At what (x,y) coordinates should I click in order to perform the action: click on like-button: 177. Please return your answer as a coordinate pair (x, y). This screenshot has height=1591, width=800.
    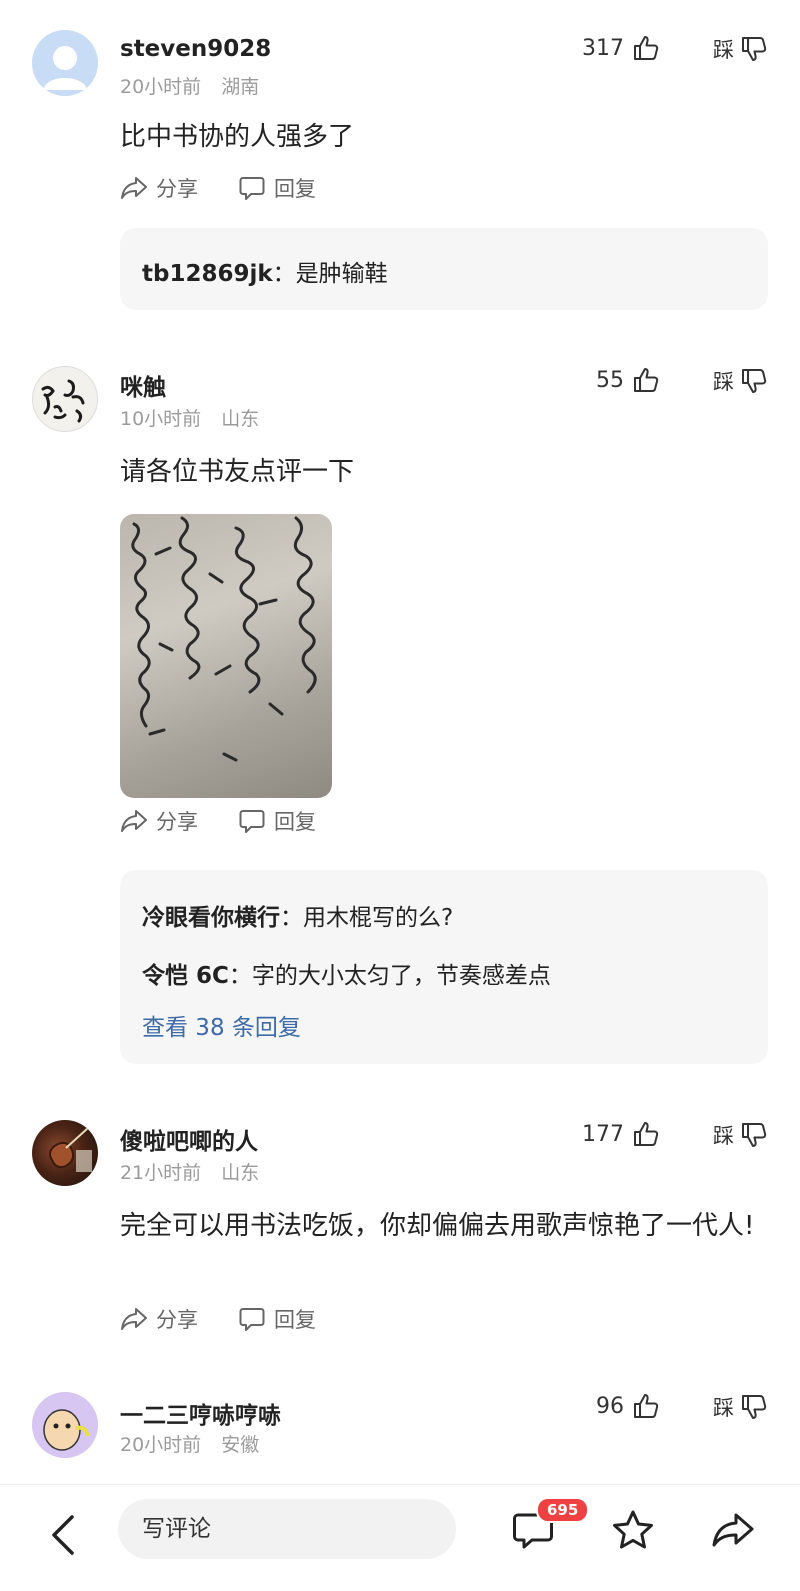
    Looking at the image, I should click on (621, 1134).